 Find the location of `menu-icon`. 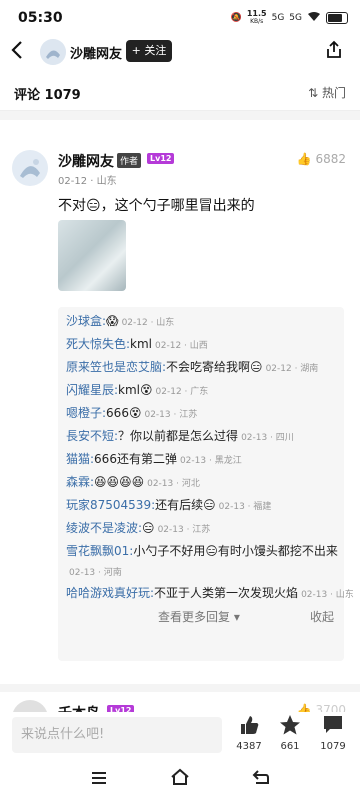

menu-icon is located at coordinates (99, 780).